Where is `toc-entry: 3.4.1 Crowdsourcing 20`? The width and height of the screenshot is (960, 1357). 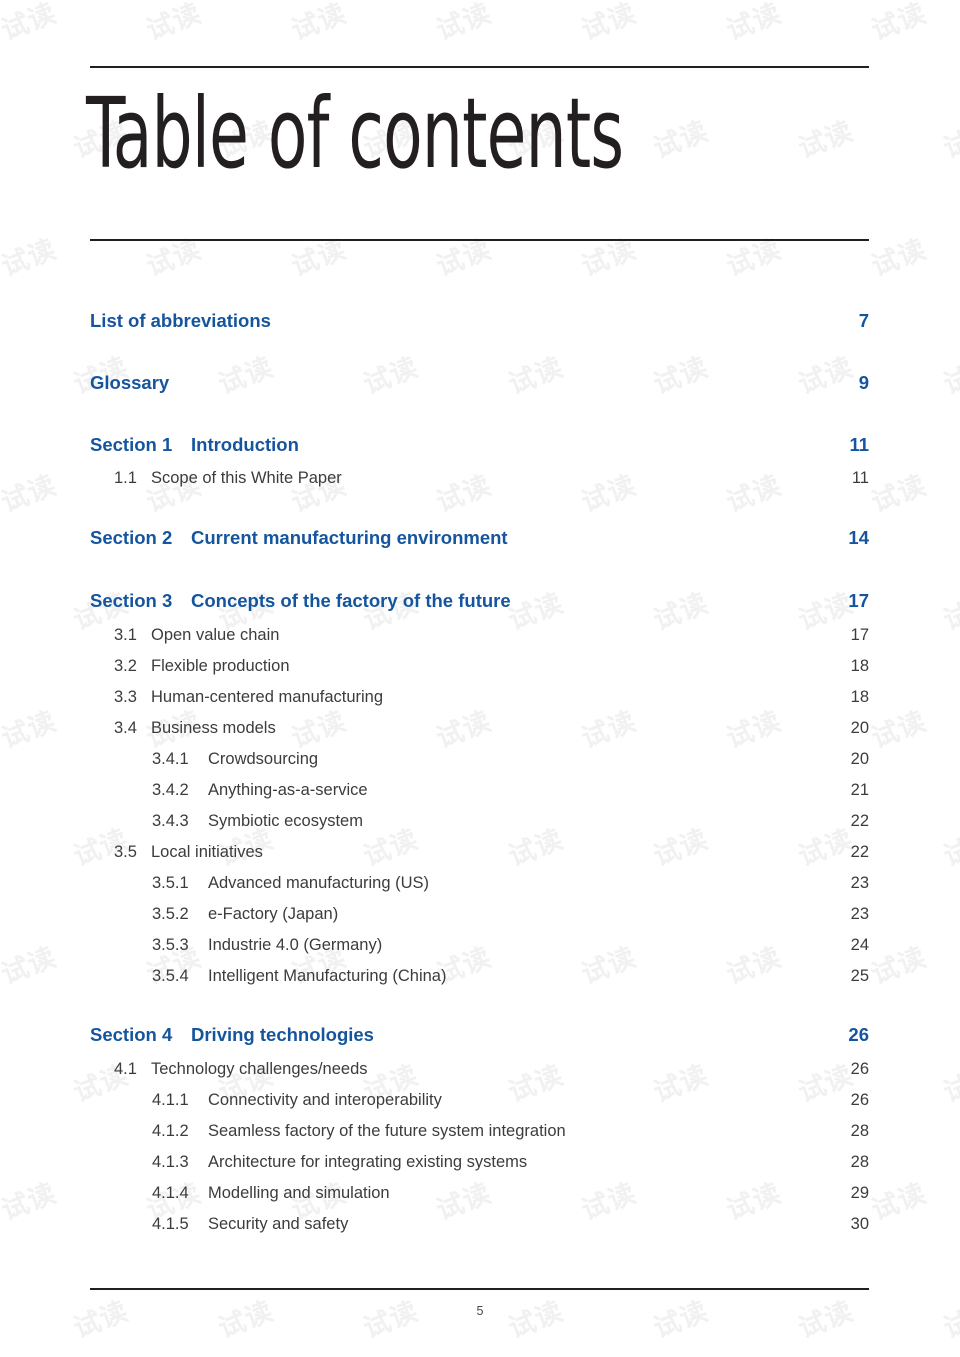 toc-entry: 3.4.1 Crowdsourcing 20 is located at coordinates (510, 759).